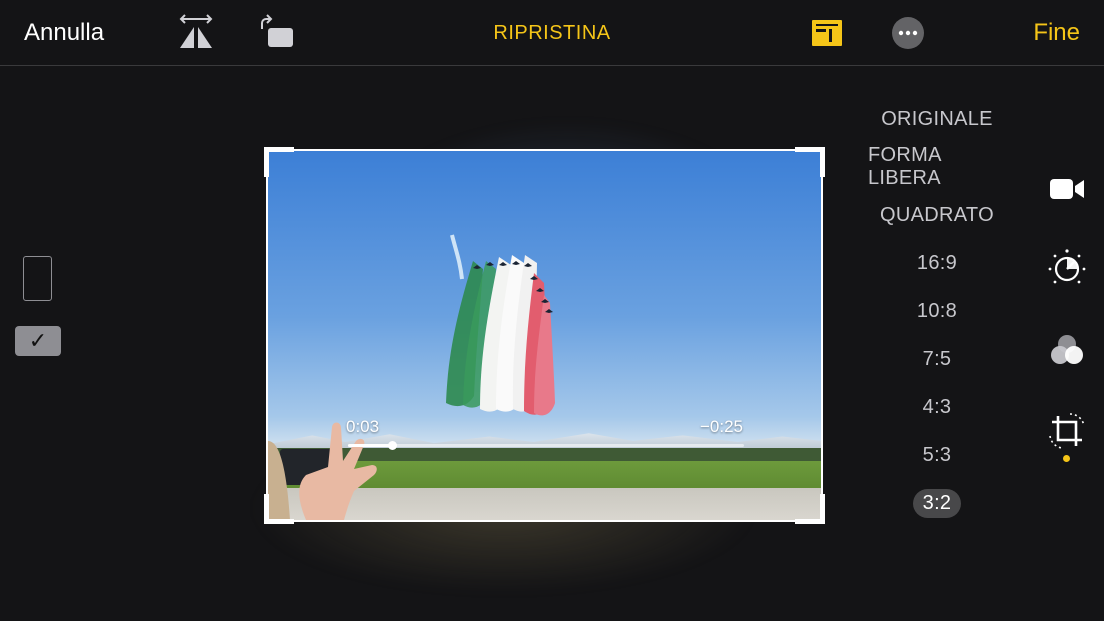  I want to click on ratio-10-8: 10:8, so click(937, 311).